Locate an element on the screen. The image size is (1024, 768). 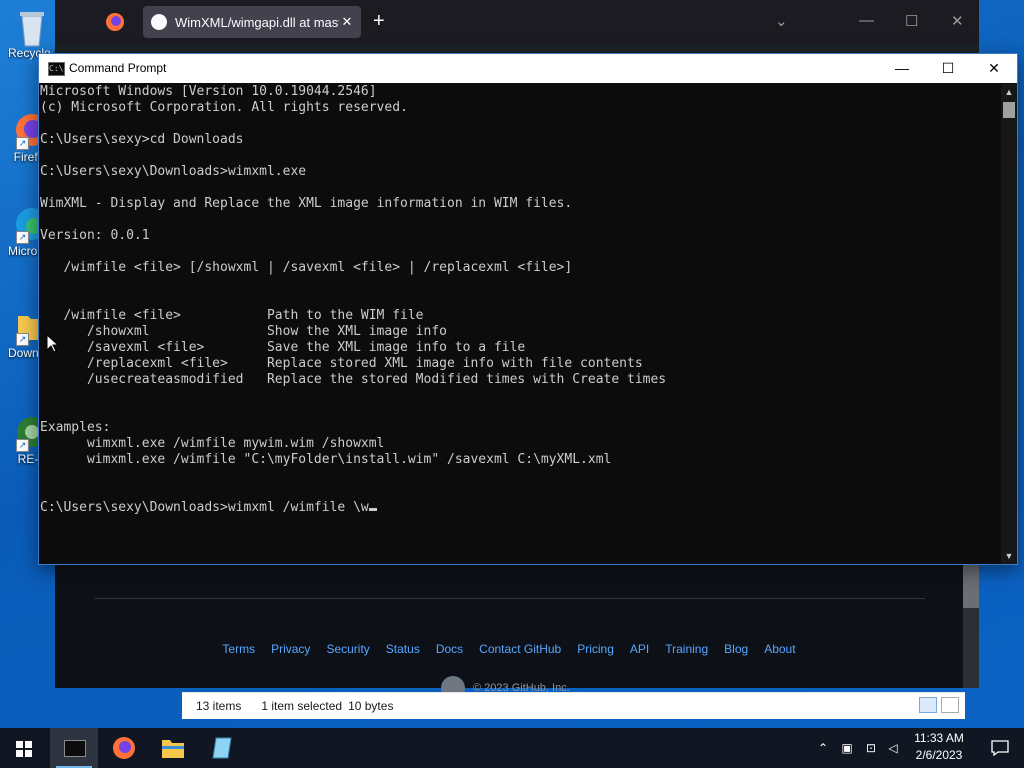
cmd-app-icon: C:\ is located at coordinates (56, 69).